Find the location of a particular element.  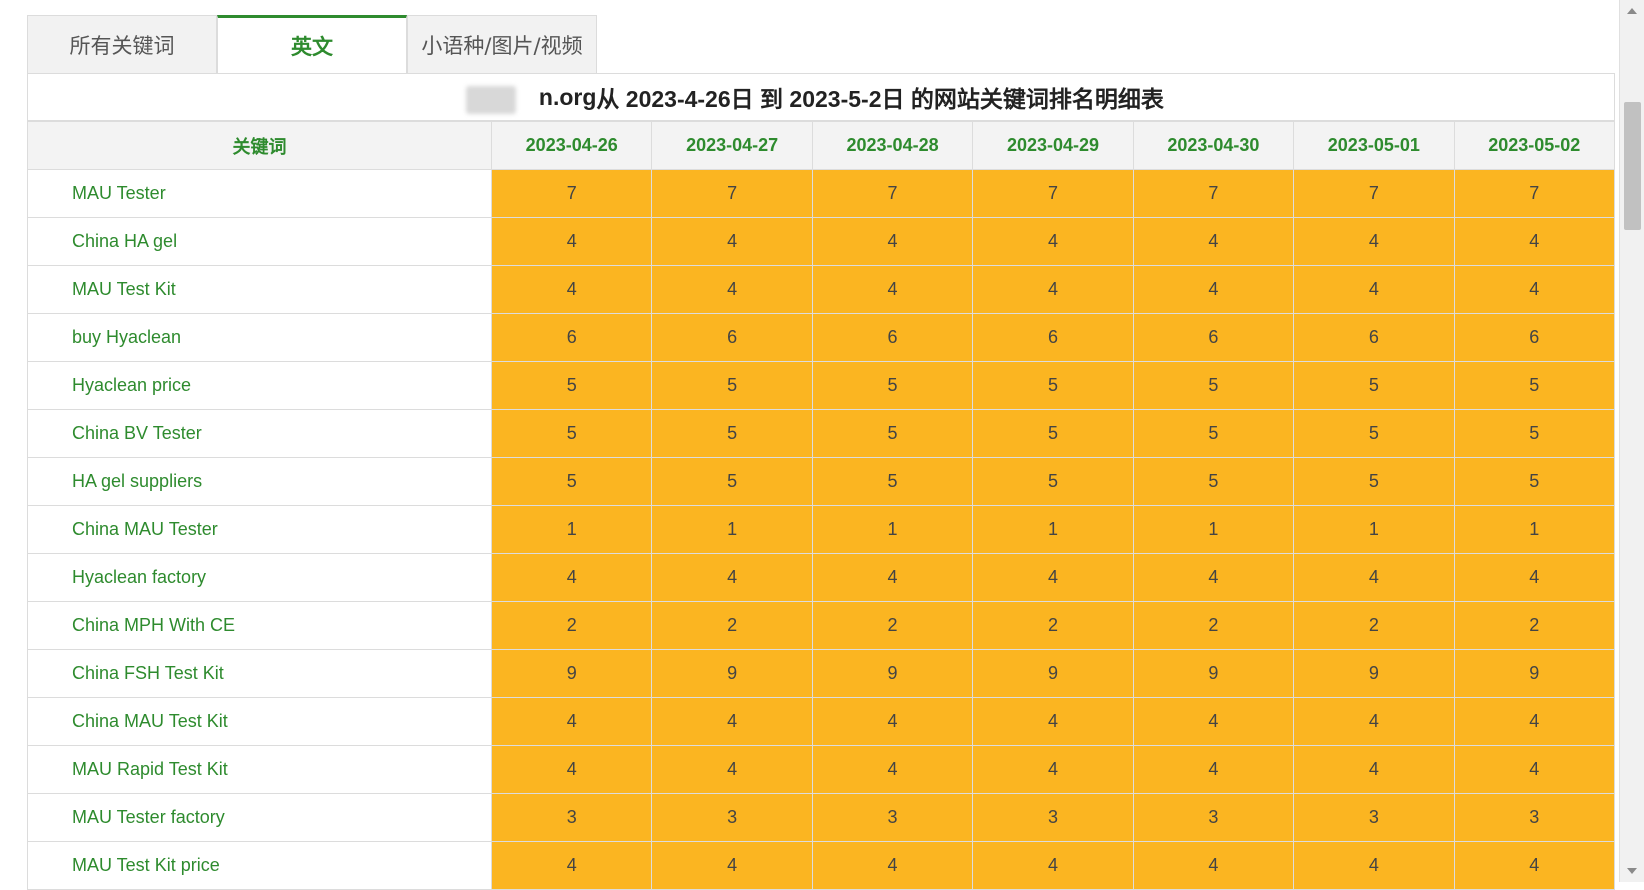

vertical-scrollbar is located at coordinates (1631, 441).